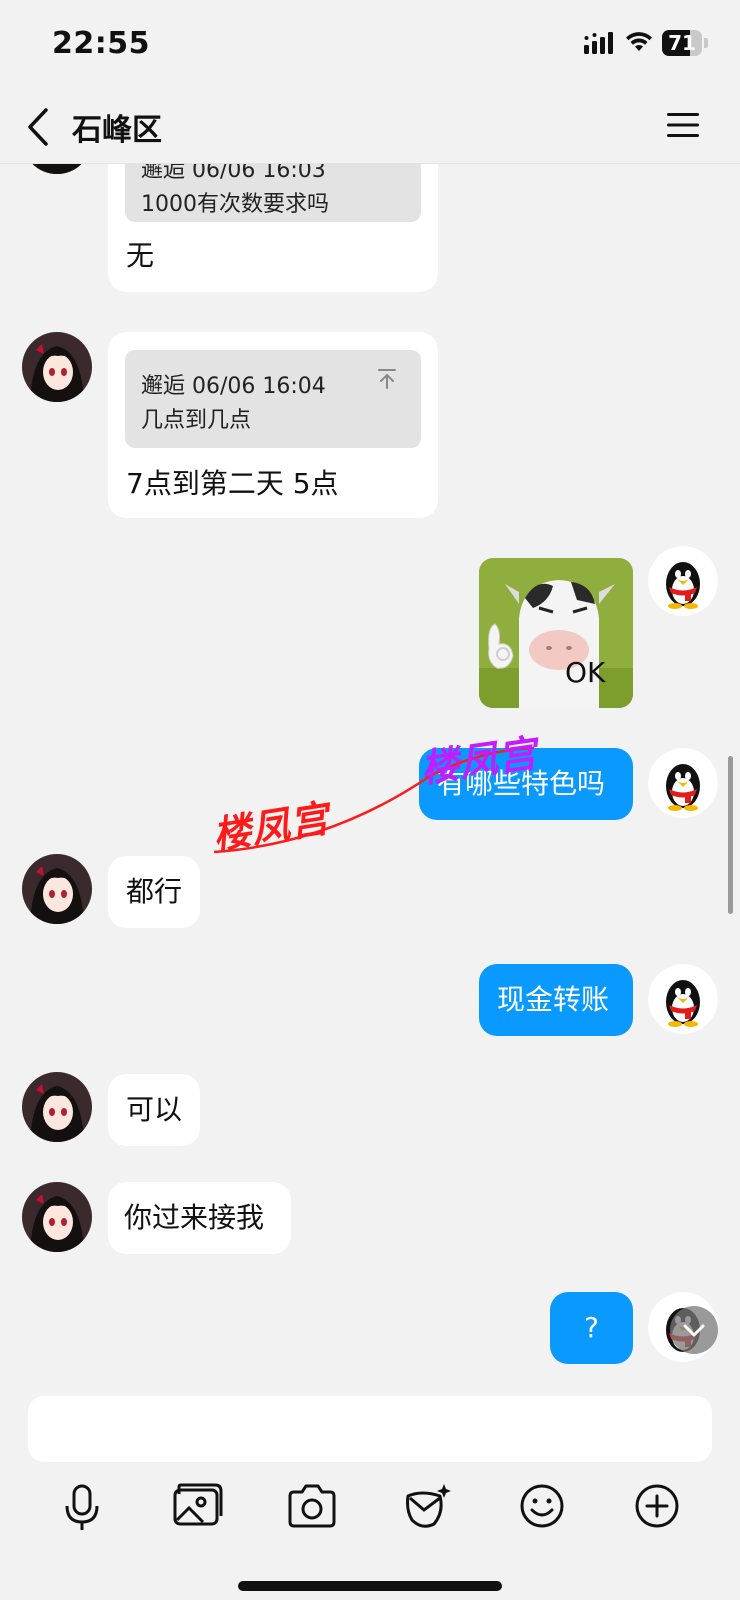 The width and height of the screenshot is (740, 1600). I want to click on message-text: 7点到第二天 5点, so click(232, 483).